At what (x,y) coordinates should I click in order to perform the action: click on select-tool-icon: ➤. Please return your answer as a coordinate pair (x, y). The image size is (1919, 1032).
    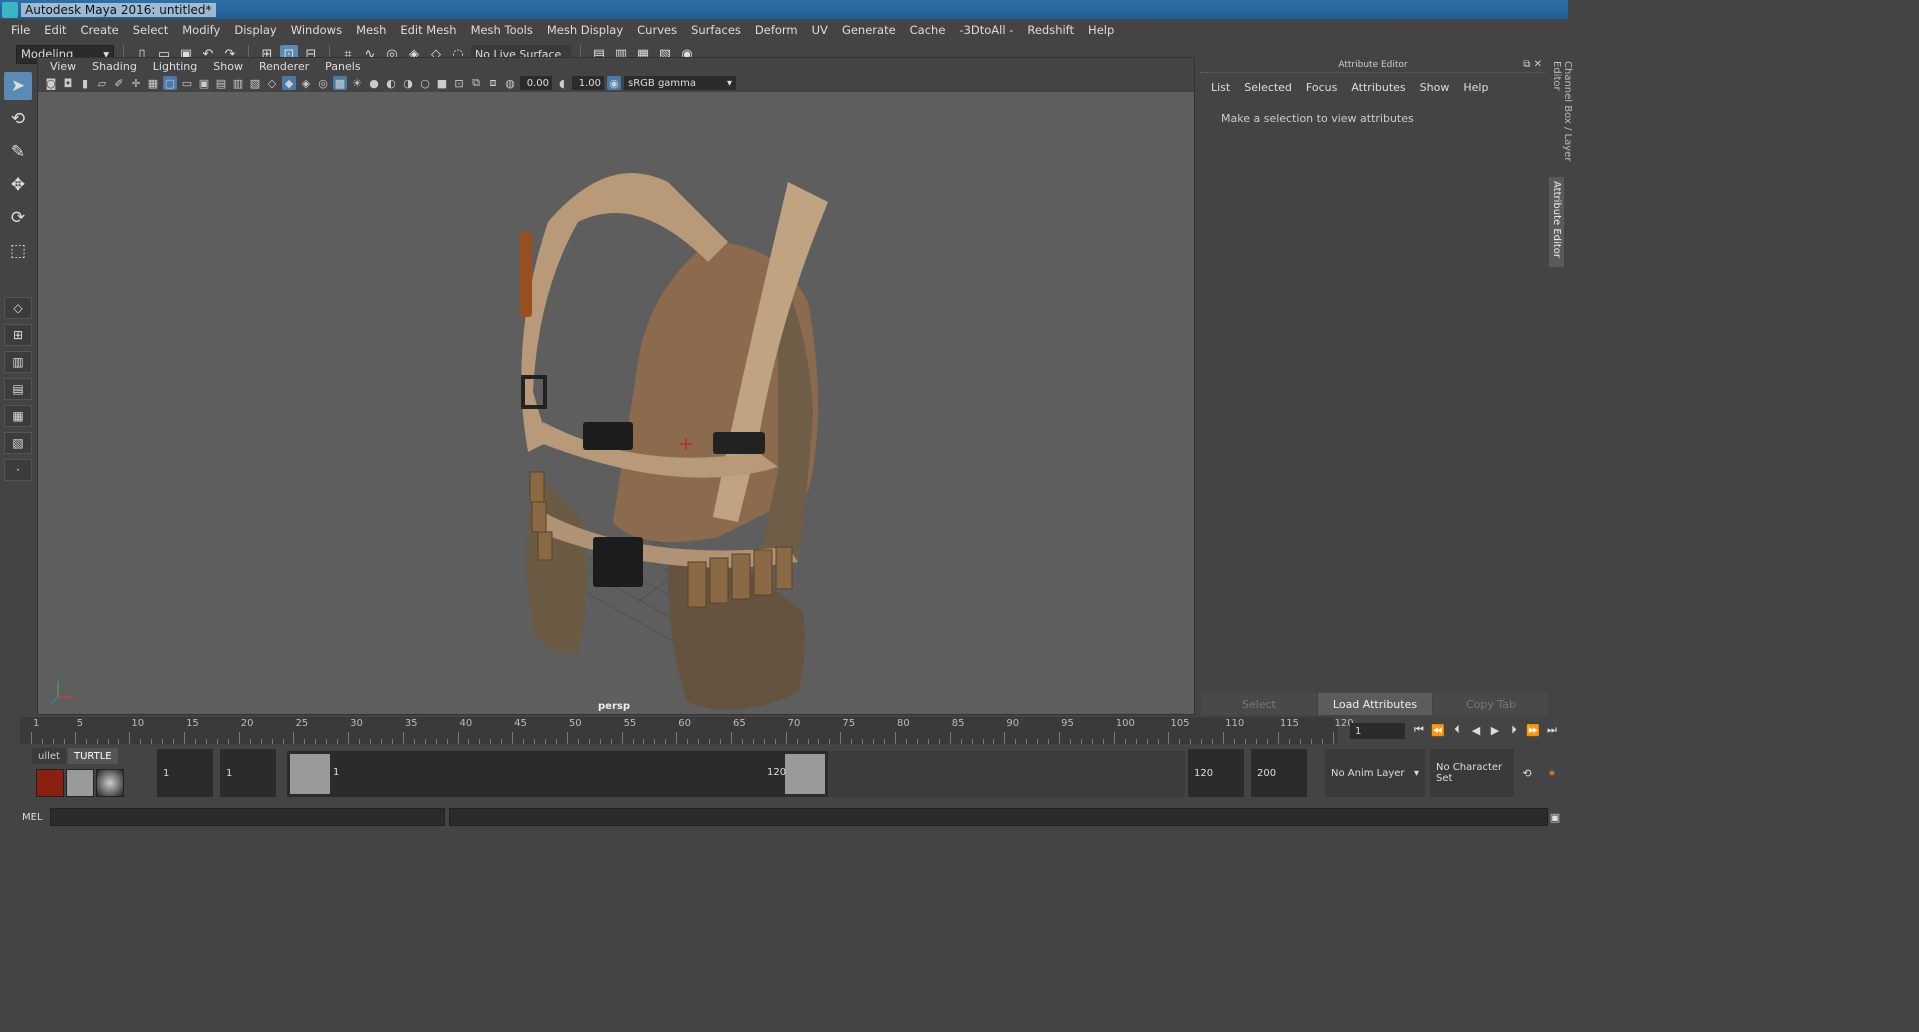
    Looking at the image, I should click on (18, 86).